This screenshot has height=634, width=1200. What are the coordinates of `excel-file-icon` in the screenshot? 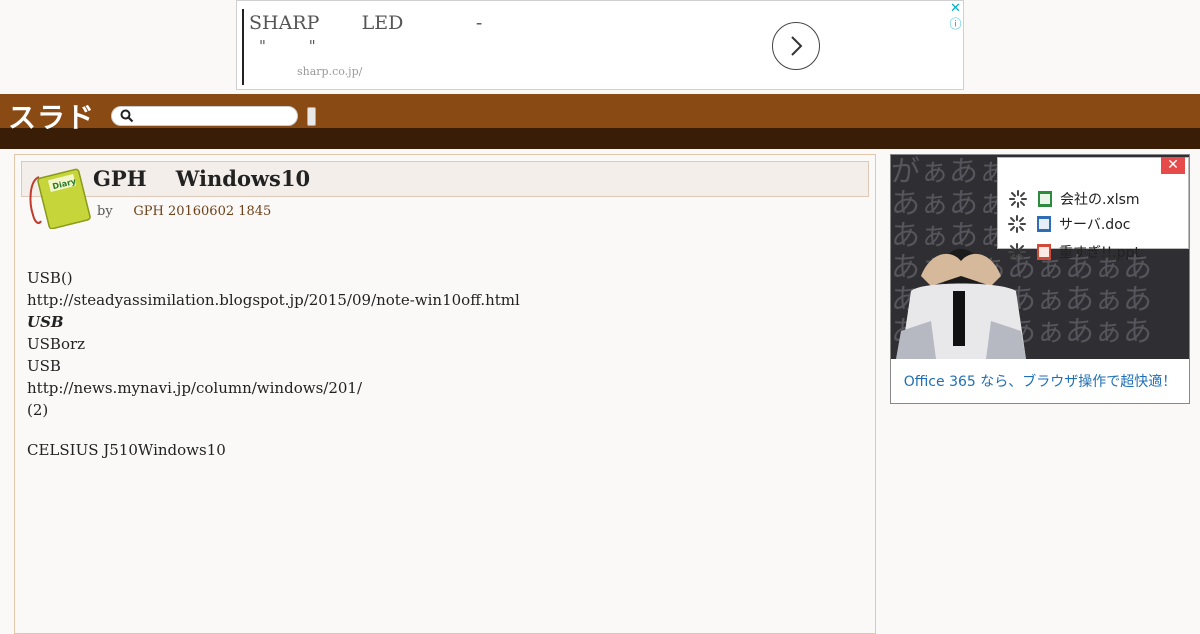 It's located at (1045, 199).